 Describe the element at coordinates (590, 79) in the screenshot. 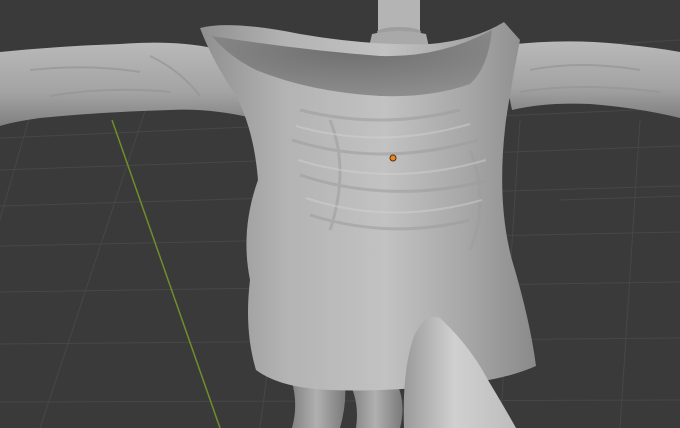

I see `right-sleeve-mesh` at that location.